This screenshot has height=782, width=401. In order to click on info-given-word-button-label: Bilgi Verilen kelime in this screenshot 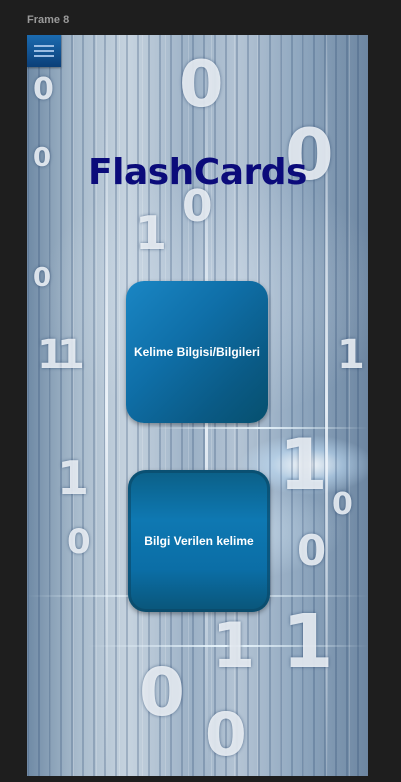, I will do `click(199, 541)`.